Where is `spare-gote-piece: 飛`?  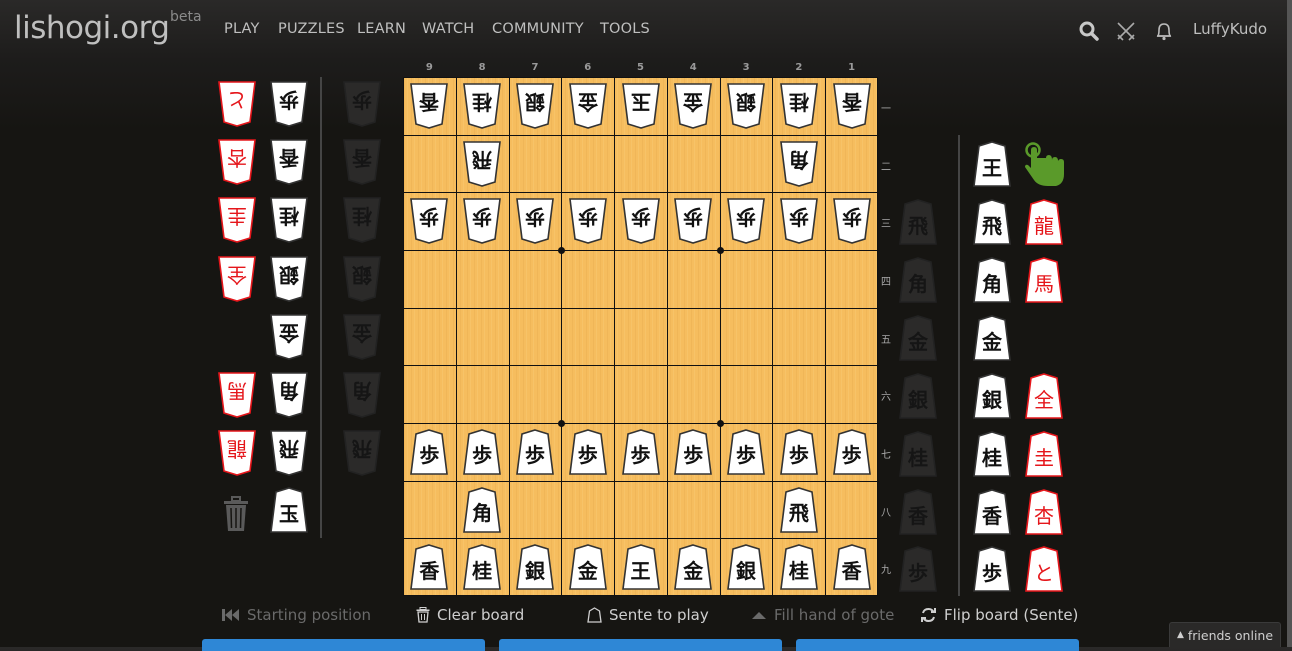 spare-gote-piece: 飛 is located at coordinates (289, 453).